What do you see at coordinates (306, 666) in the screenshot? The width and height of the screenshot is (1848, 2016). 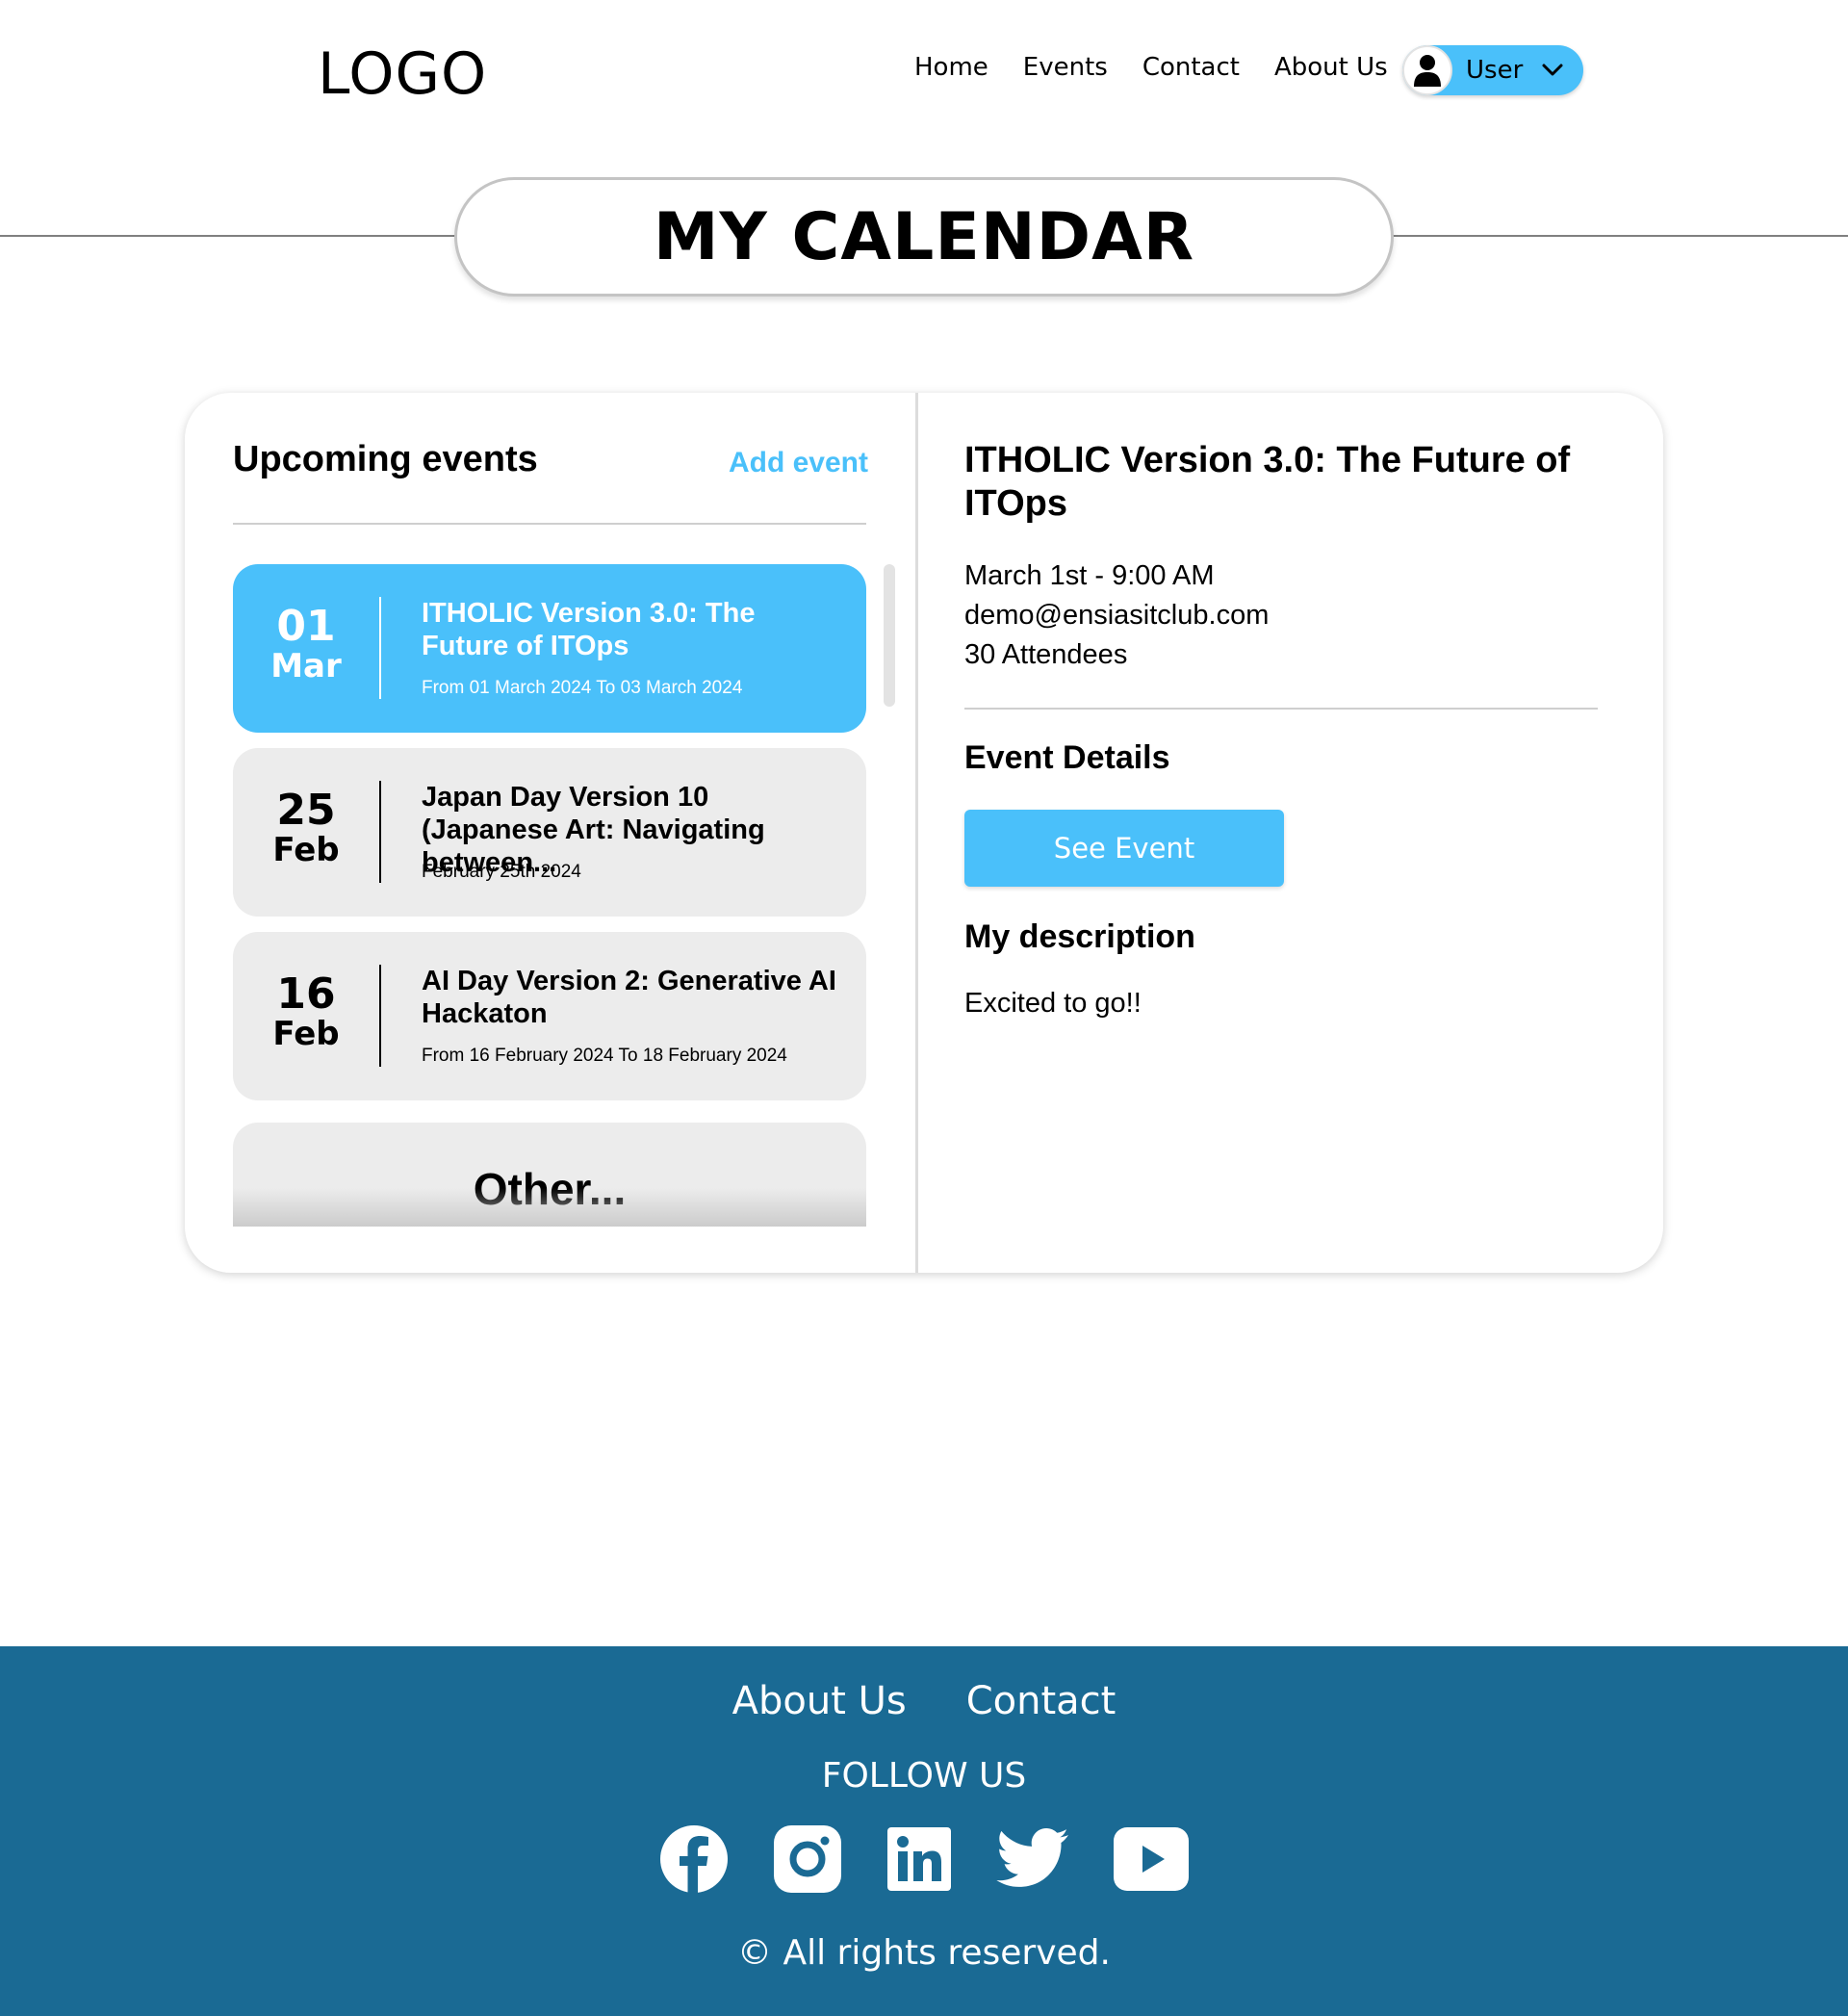 I see `event-month: Mar` at bounding box center [306, 666].